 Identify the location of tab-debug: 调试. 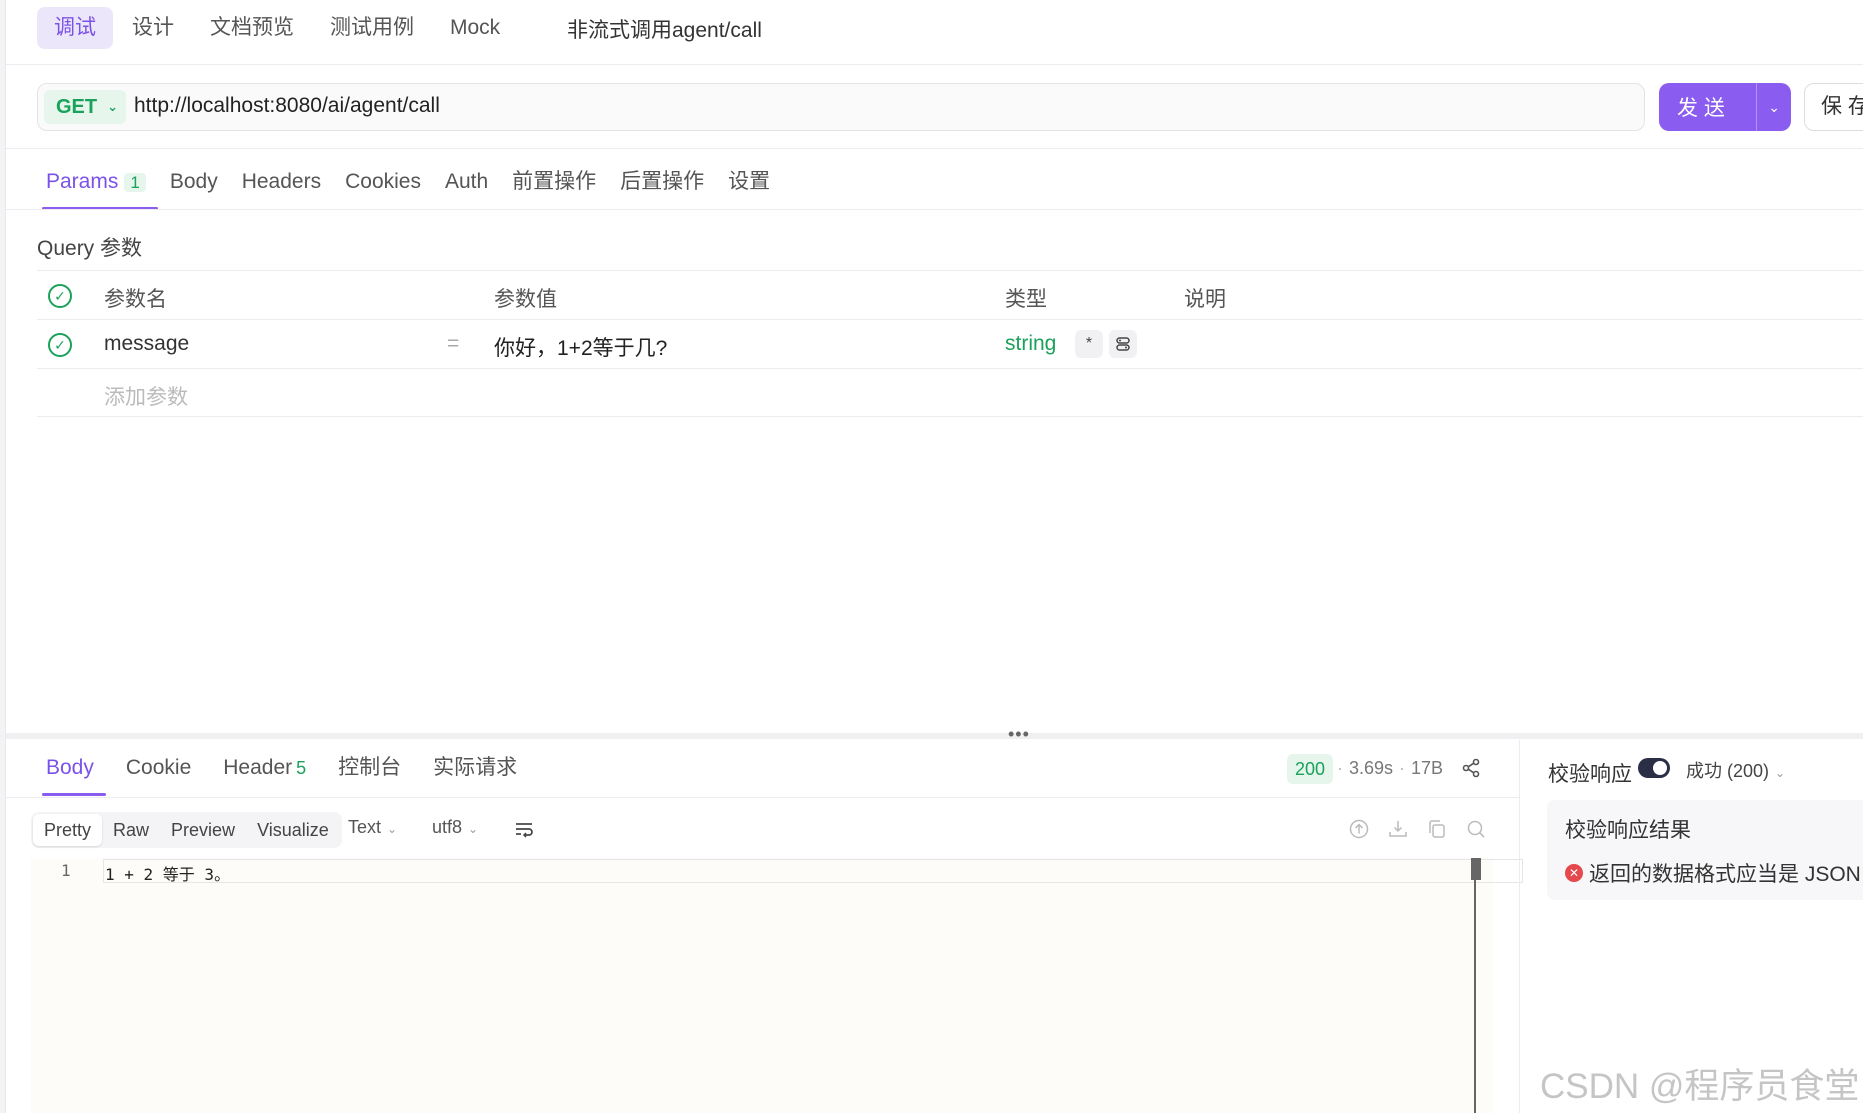
(75, 28).